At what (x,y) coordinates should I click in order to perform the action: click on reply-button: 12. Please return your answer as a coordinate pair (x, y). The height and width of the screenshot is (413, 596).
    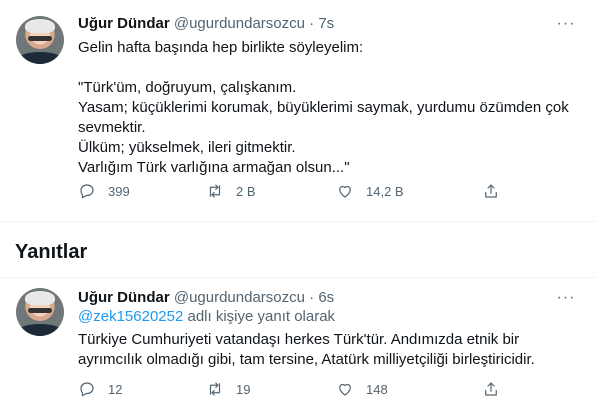
    Looking at the image, I should click on (100, 389).